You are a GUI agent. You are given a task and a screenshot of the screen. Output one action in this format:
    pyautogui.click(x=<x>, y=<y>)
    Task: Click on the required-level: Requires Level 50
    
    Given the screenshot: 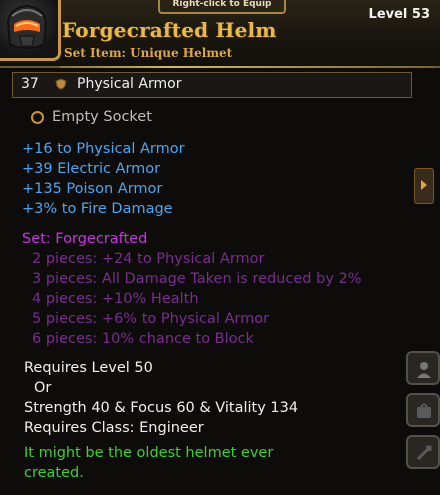 What is the action you would take?
    pyautogui.click(x=88, y=368)
    